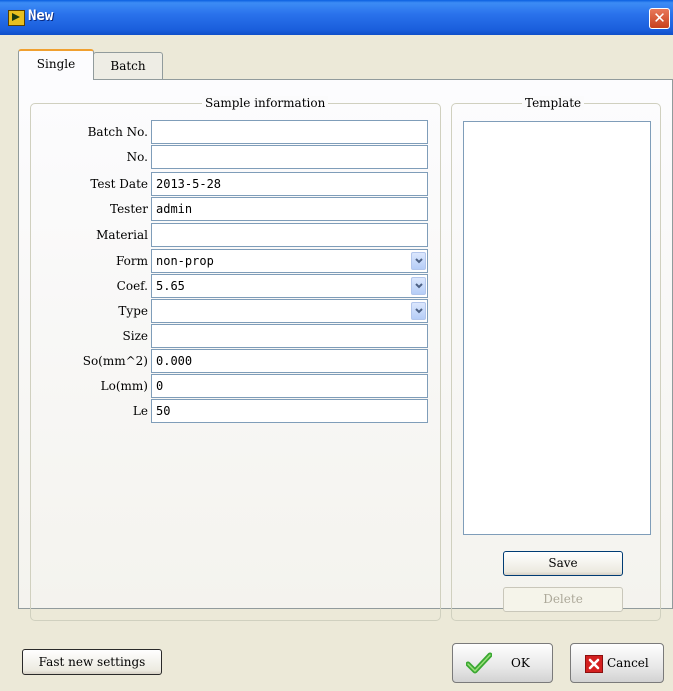  What do you see at coordinates (628, 663) in the screenshot?
I see `cancel-label: Cancel` at bounding box center [628, 663].